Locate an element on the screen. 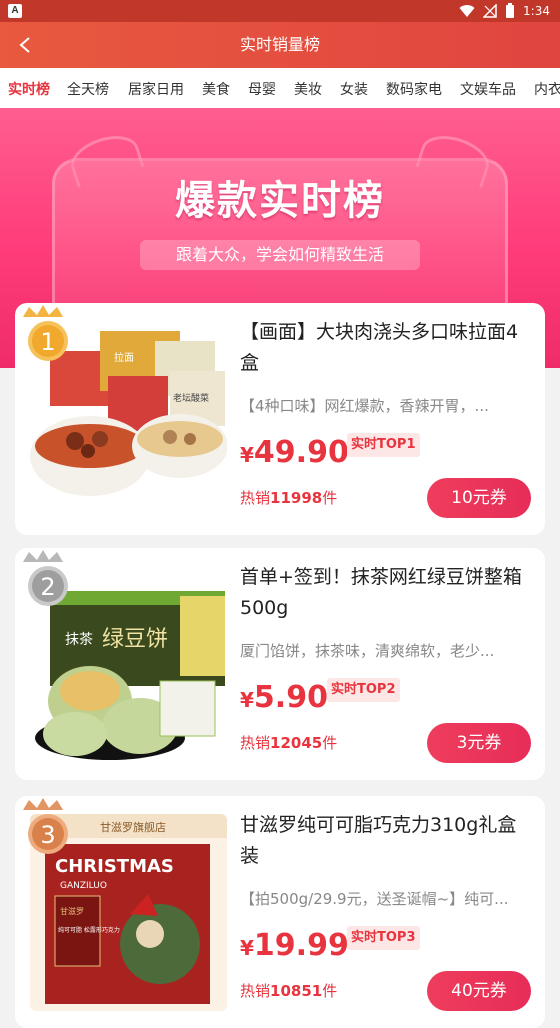 This screenshot has height=1028, width=560. sales-count: 热销12045件 is located at coordinates (289, 743).